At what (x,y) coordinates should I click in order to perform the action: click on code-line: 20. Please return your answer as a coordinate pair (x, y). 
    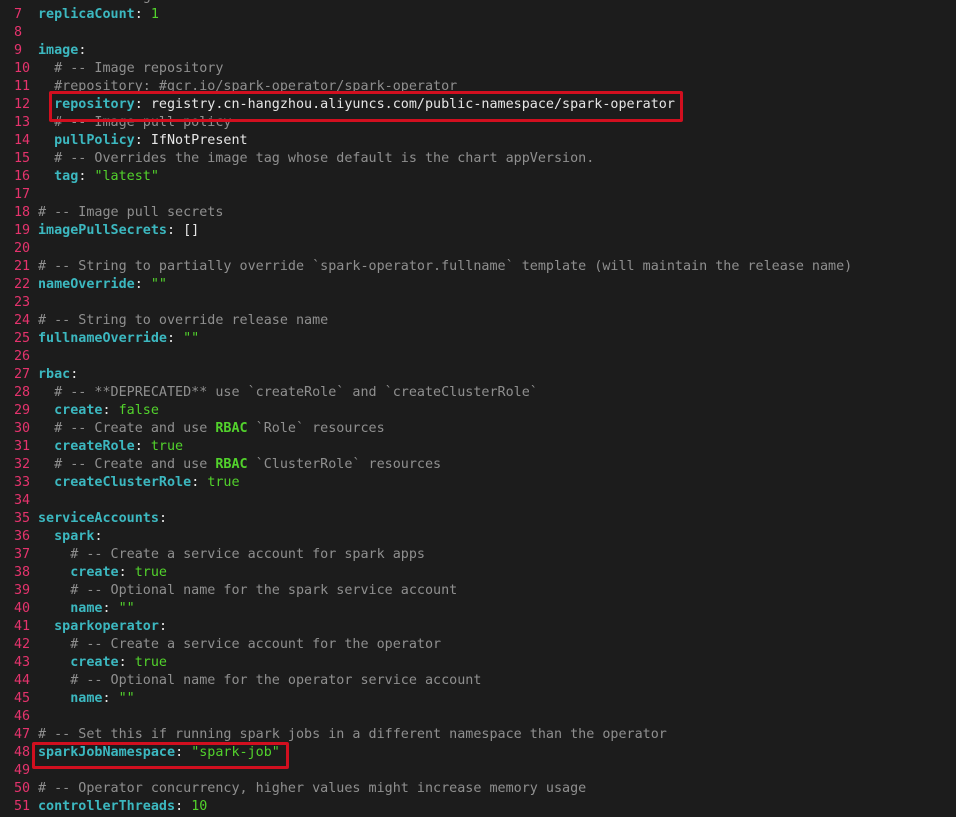
    Looking at the image, I should click on (478, 249).